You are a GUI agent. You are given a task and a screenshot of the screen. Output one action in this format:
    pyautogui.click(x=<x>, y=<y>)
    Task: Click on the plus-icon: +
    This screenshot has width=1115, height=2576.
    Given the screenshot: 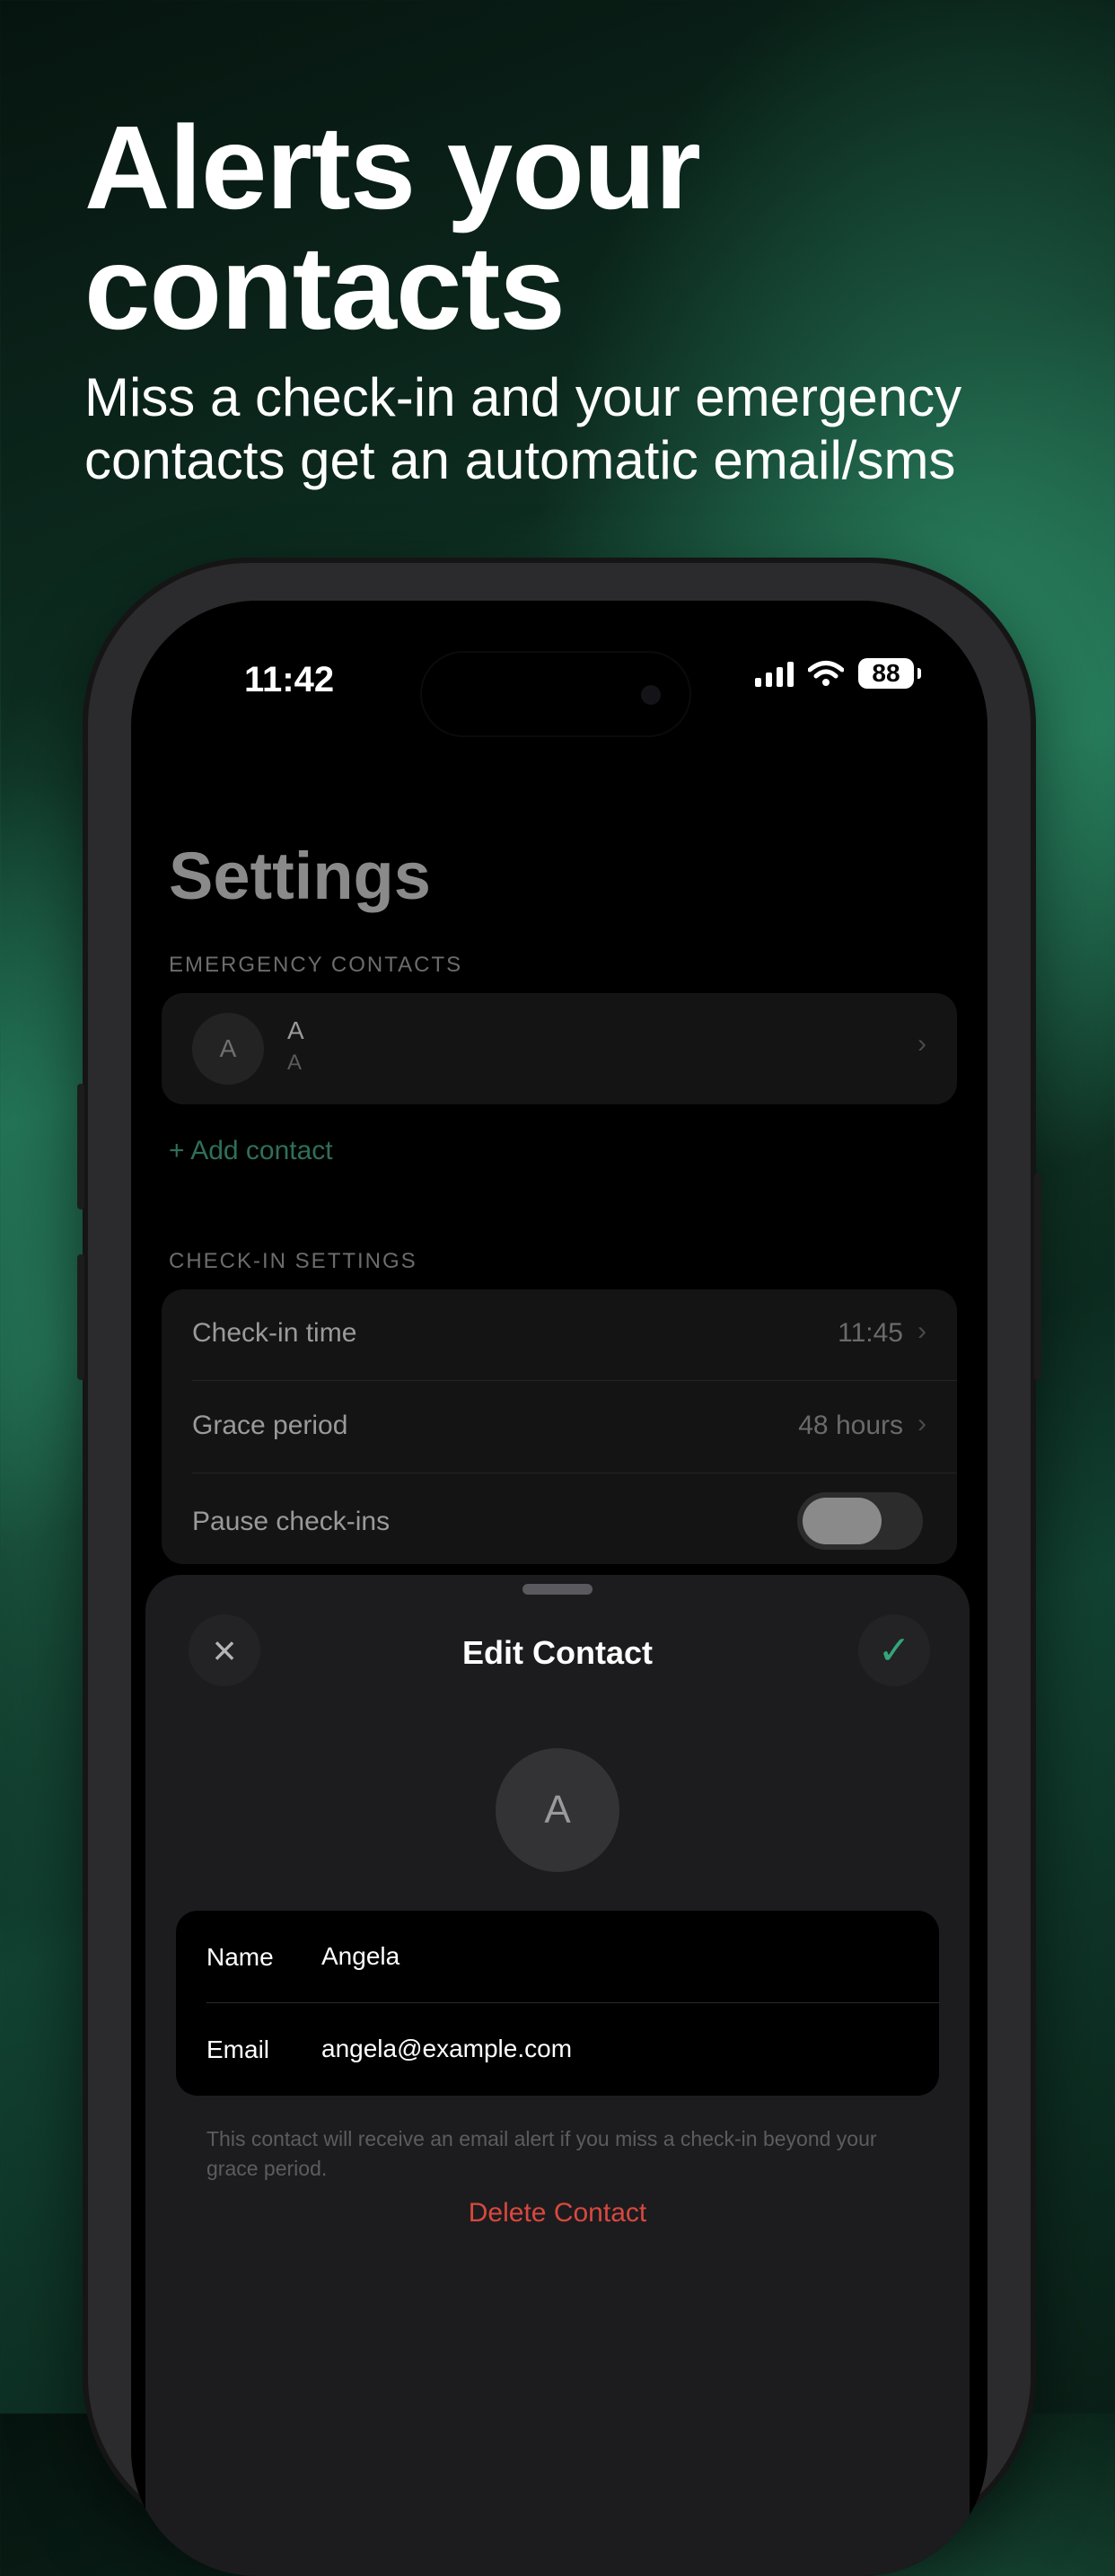 What is the action you would take?
    pyautogui.click(x=180, y=1150)
    